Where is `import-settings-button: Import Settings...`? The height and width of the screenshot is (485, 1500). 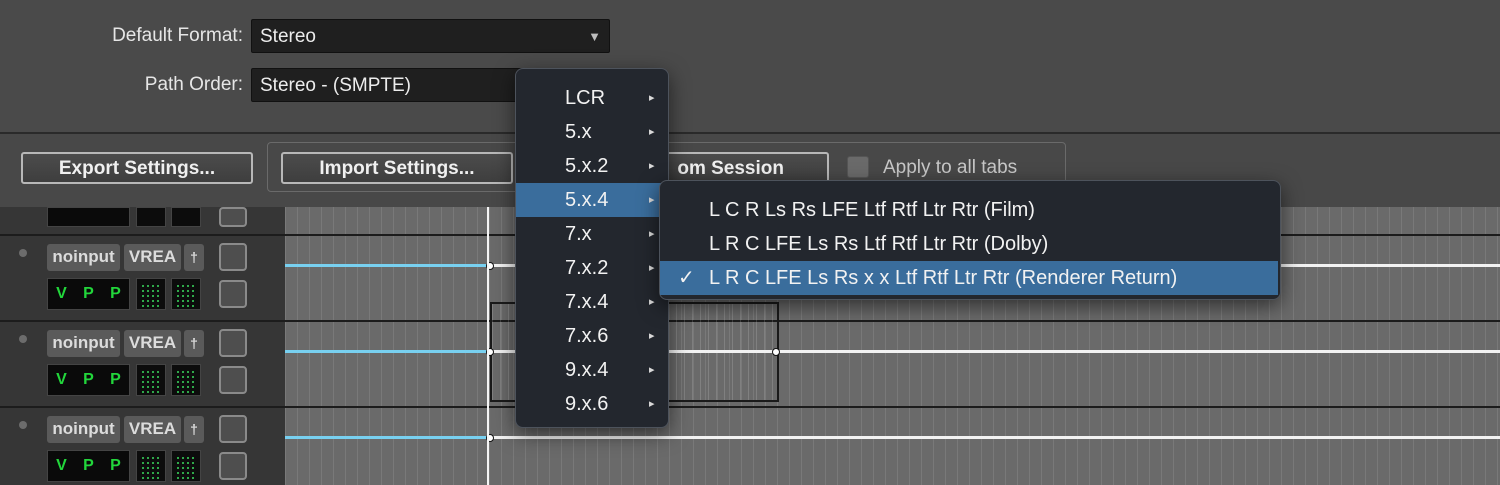 import-settings-button: Import Settings... is located at coordinates (397, 168).